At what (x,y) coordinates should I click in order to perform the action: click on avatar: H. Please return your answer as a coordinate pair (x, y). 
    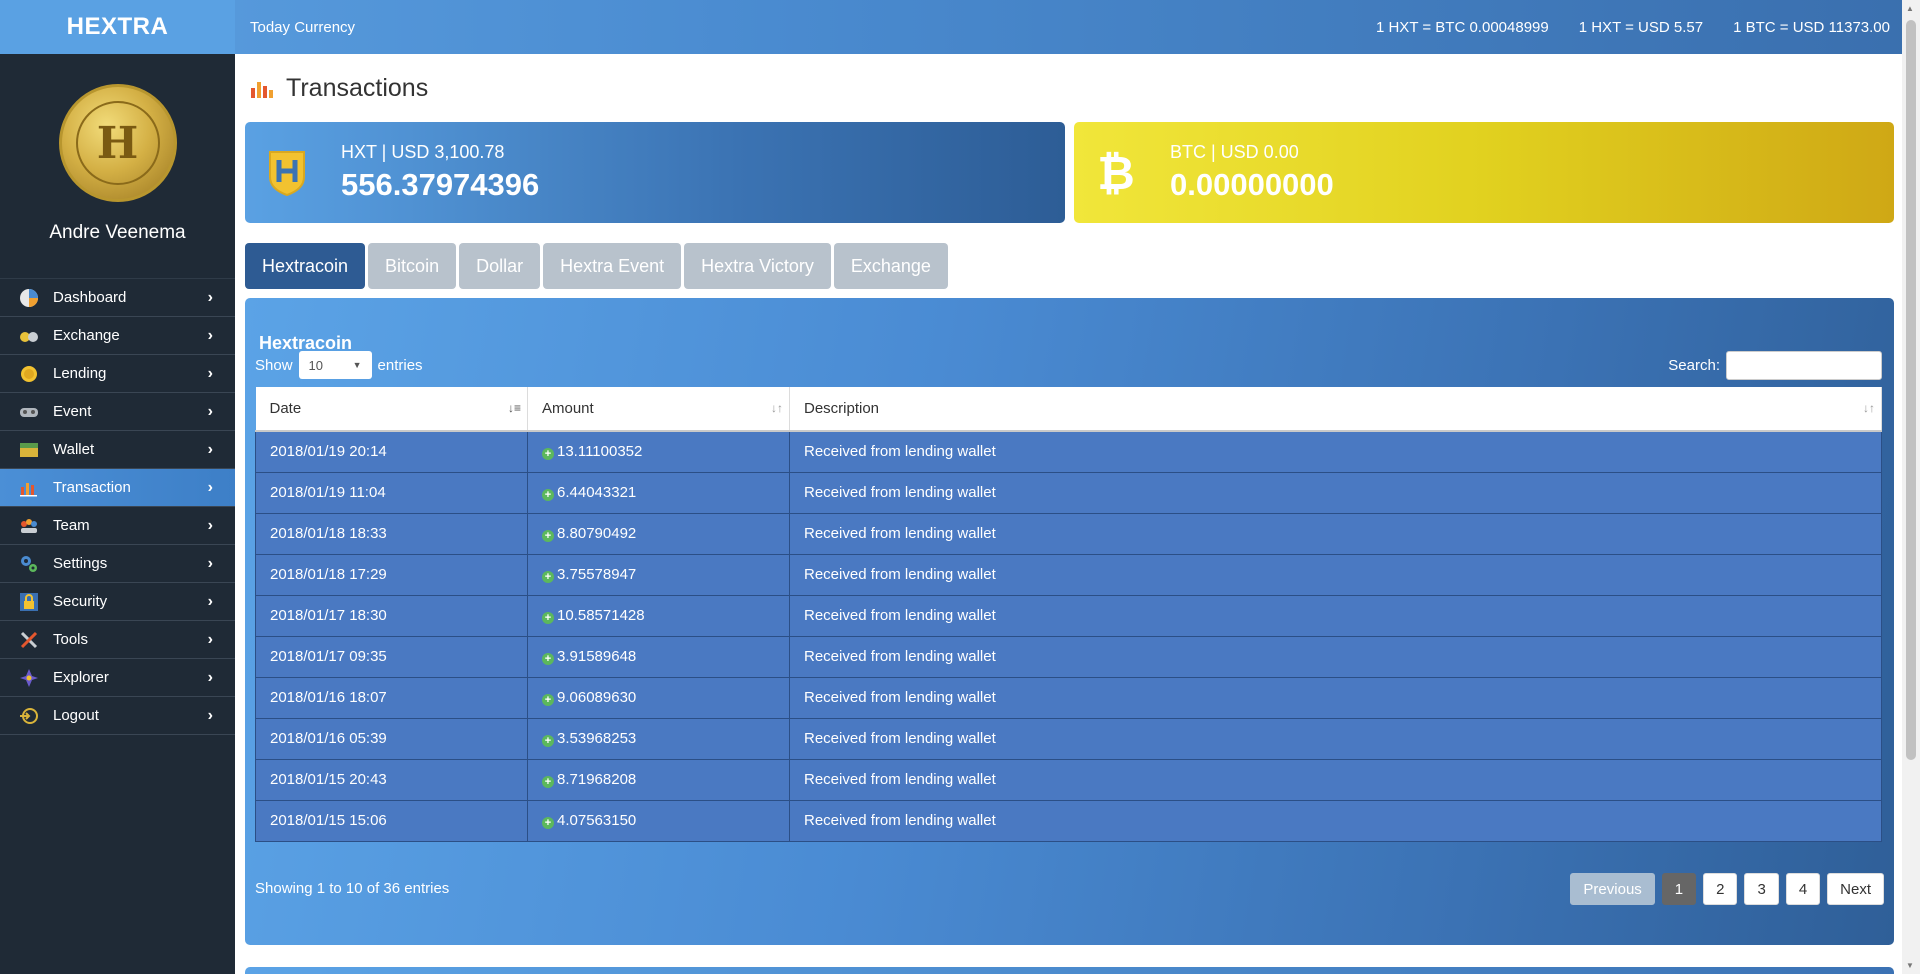
    Looking at the image, I should click on (117, 143).